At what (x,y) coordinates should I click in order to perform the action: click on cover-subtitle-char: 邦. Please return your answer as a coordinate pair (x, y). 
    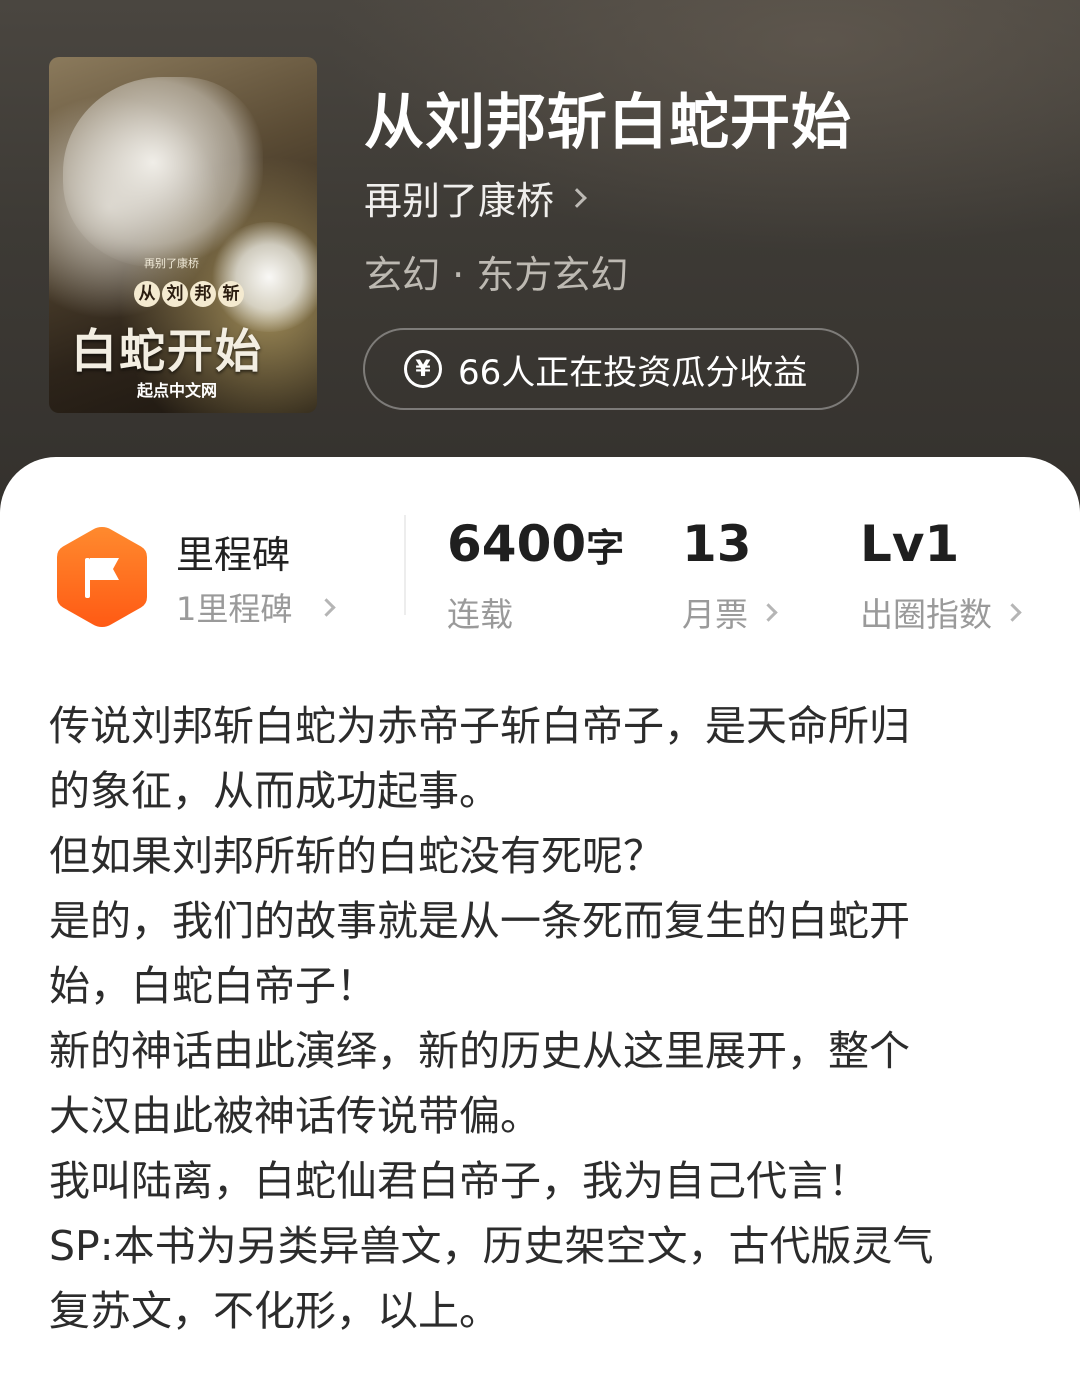
    Looking at the image, I should click on (203, 294).